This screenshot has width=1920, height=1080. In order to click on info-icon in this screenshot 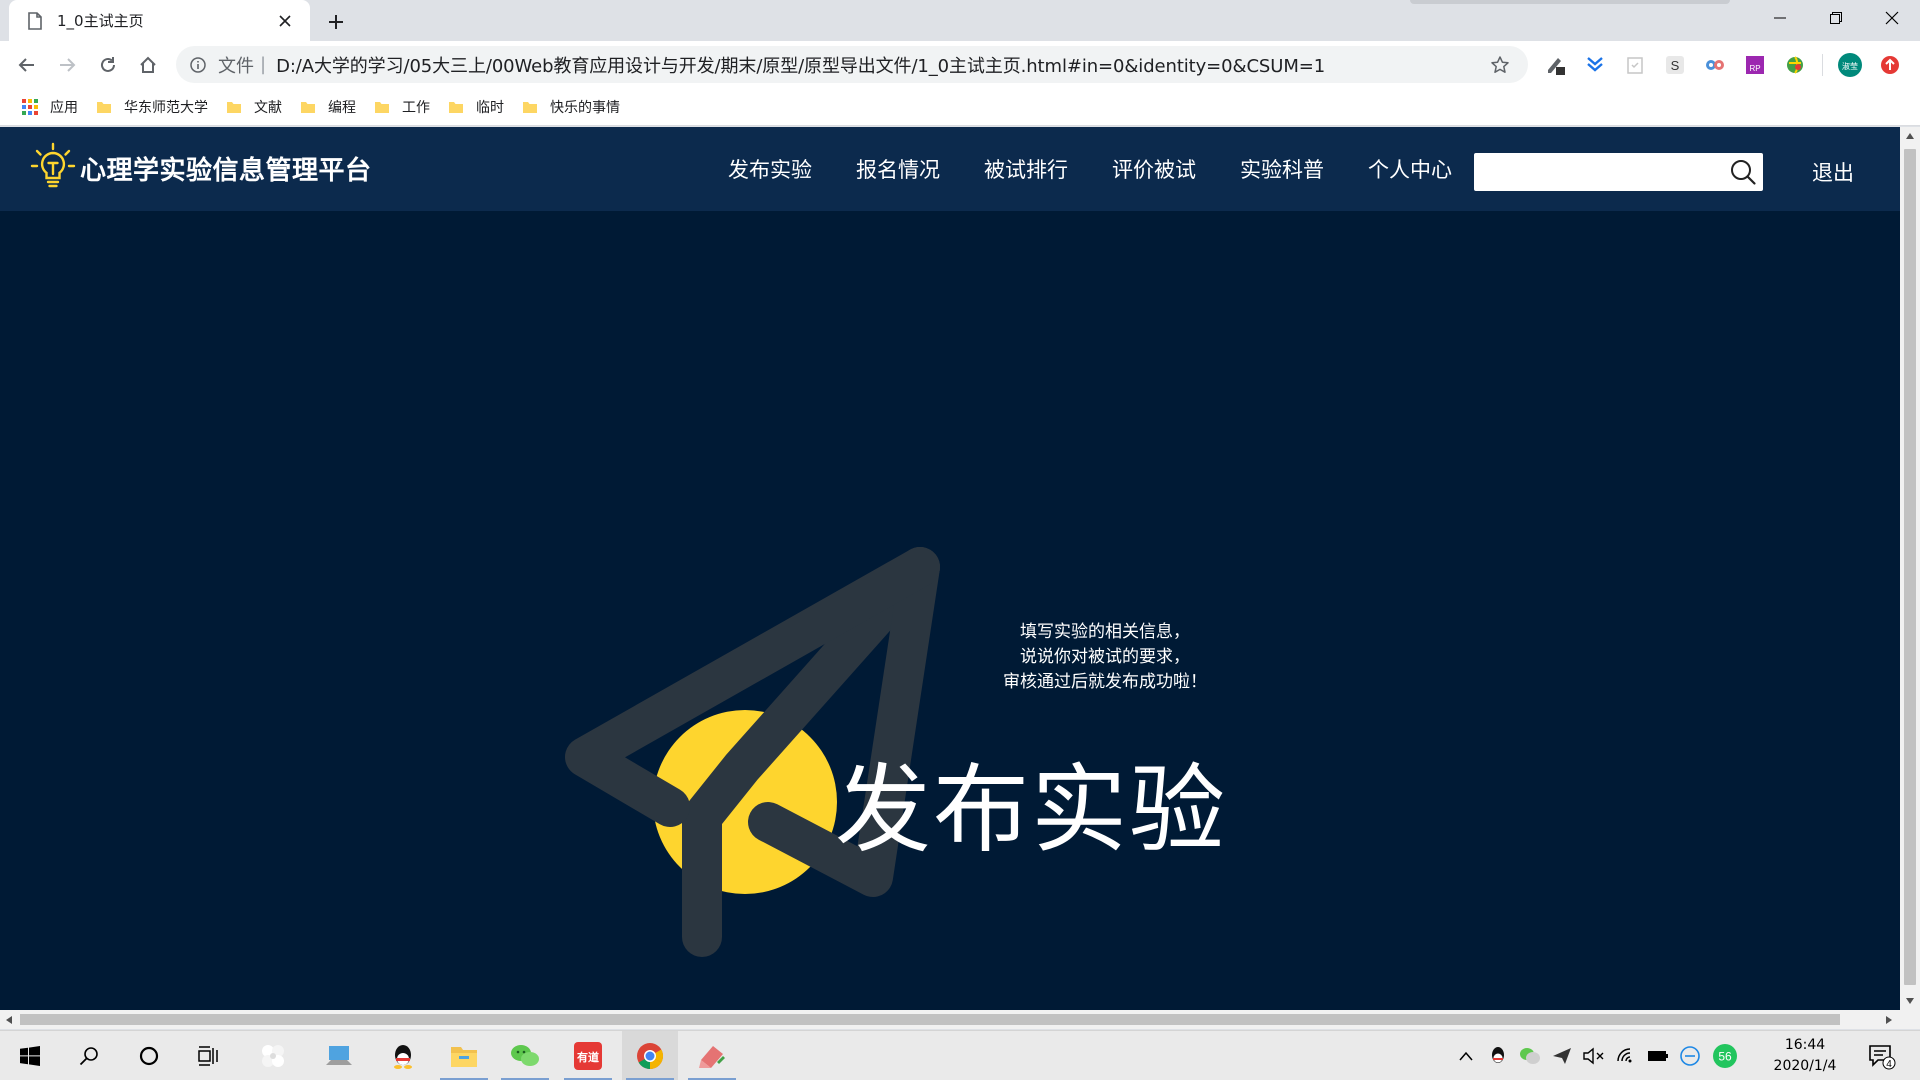, I will do `click(198, 65)`.